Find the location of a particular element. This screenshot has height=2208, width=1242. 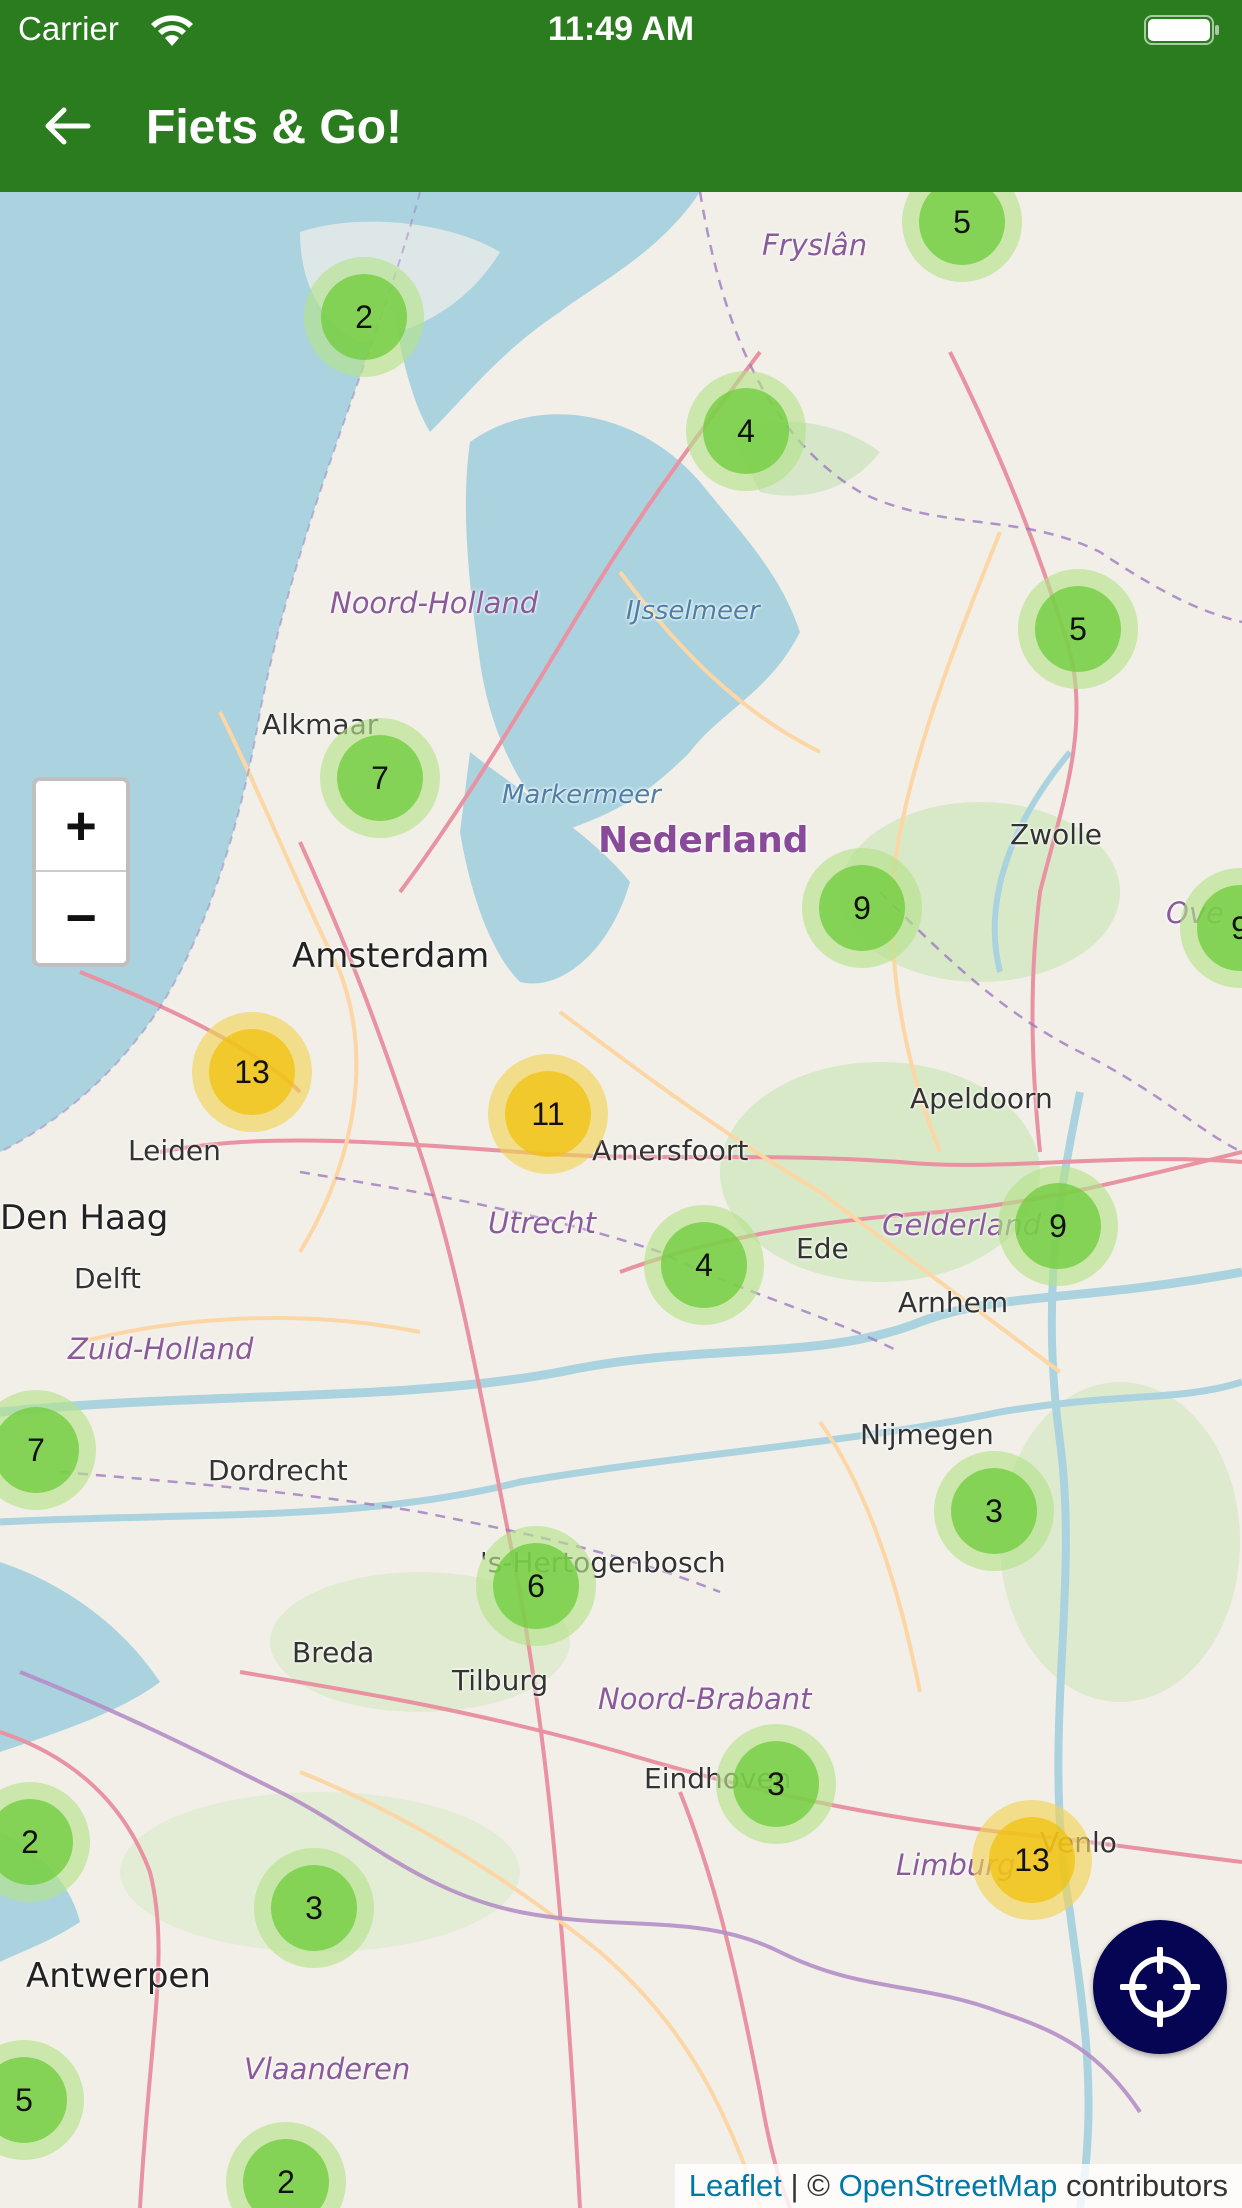

place-label: Zwolle is located at coordinates (1056, 834).